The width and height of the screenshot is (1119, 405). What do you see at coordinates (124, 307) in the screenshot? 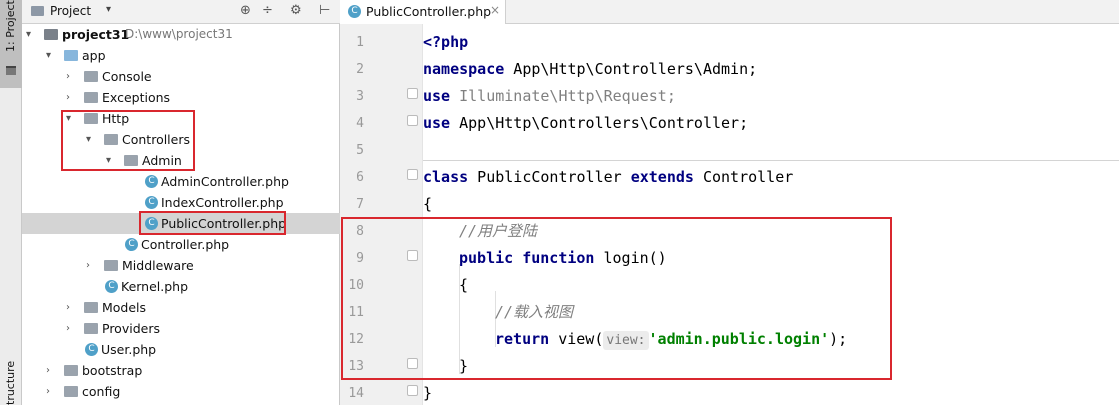
I see `tree-item-label: Models` at bounding box center [124, 307].